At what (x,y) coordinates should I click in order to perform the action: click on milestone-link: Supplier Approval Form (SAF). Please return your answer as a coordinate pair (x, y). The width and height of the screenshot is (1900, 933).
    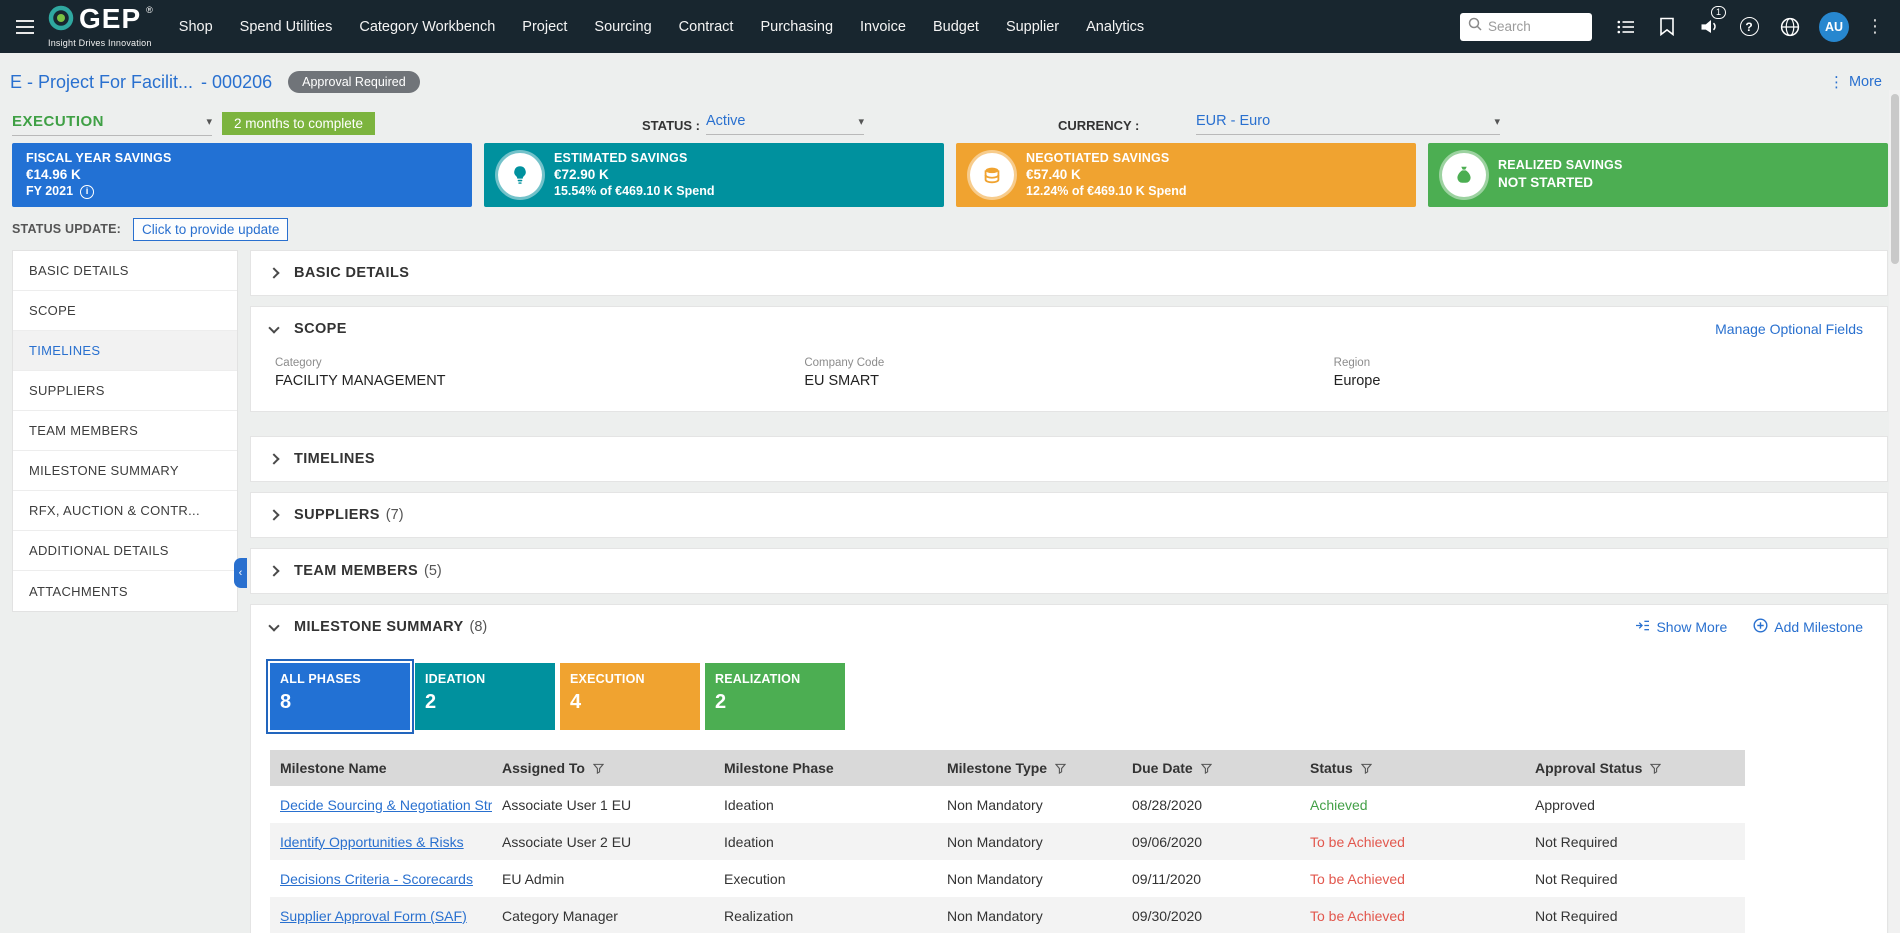
    Looking at the image, I should click on (373, 916).